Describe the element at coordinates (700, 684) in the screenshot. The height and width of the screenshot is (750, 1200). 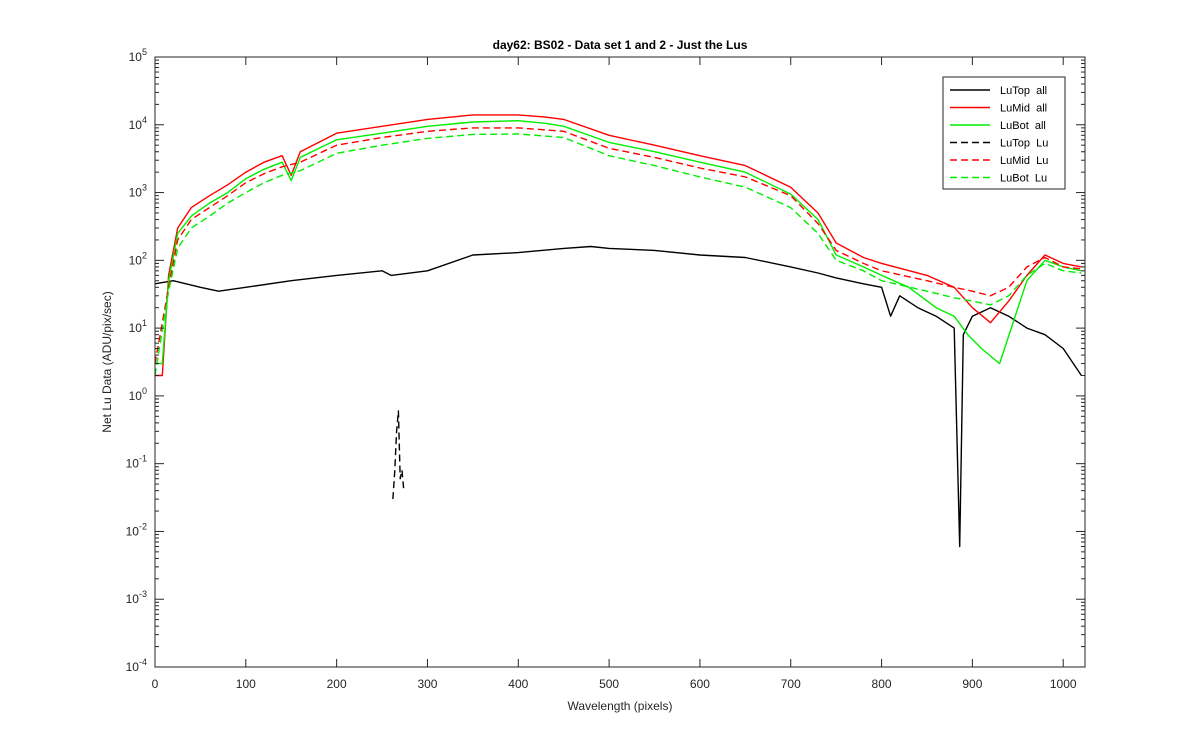
I see `x-tick-label: 600` at that location.